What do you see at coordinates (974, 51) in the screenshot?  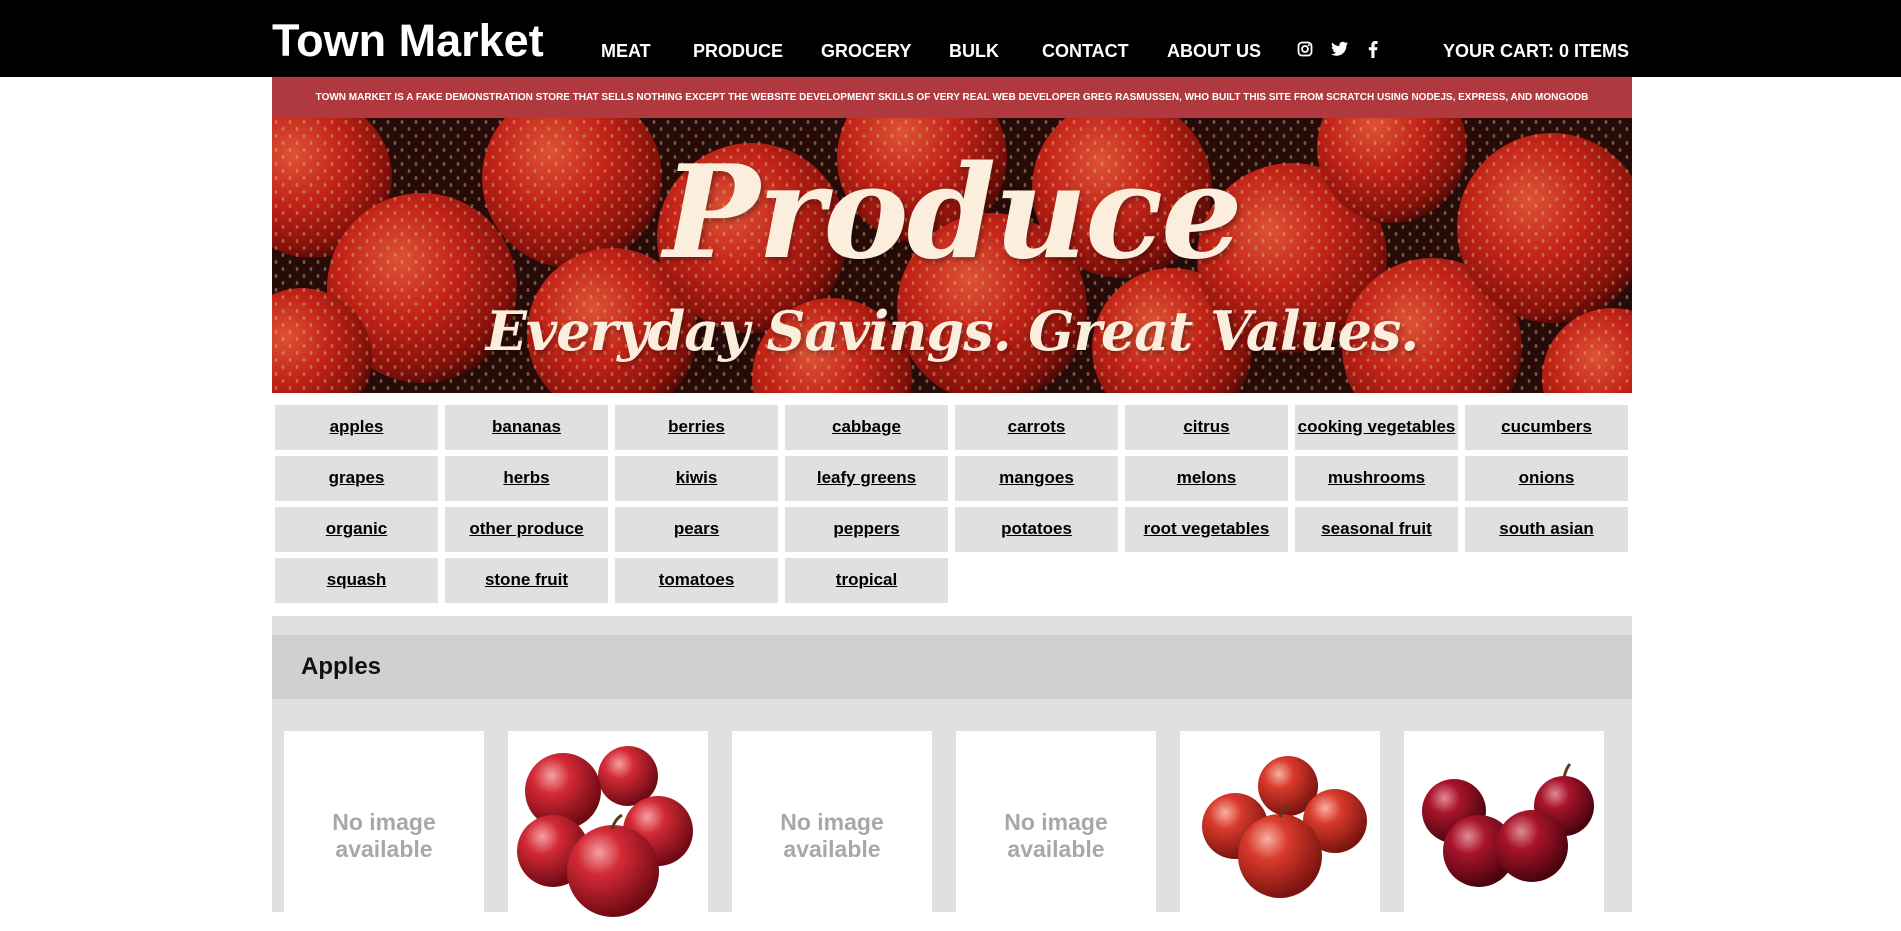 I see `nav-bulk: BULK` at bounding box center [974, 51].